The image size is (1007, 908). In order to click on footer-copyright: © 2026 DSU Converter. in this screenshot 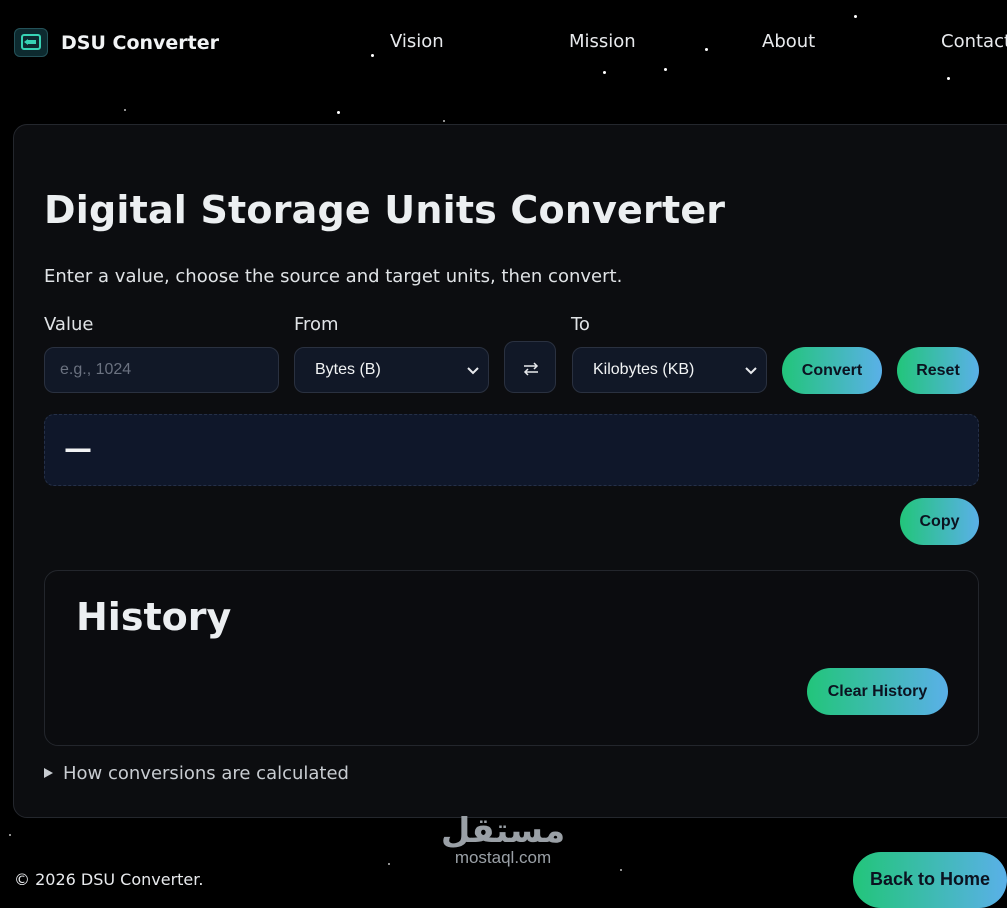, I will do `click(109, 879)`.